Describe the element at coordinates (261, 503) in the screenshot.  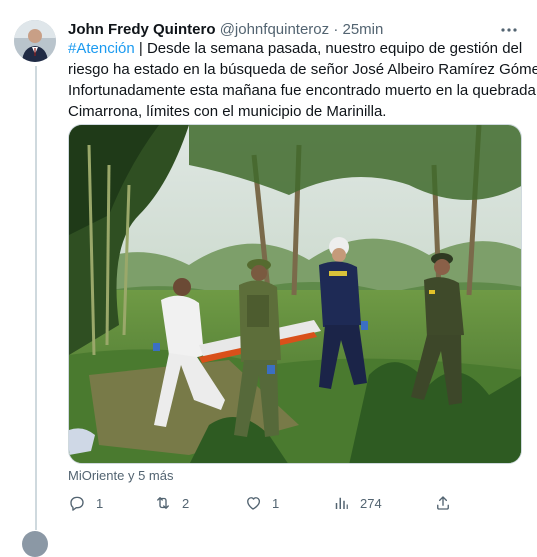
I see `like-button: 1` at that location.